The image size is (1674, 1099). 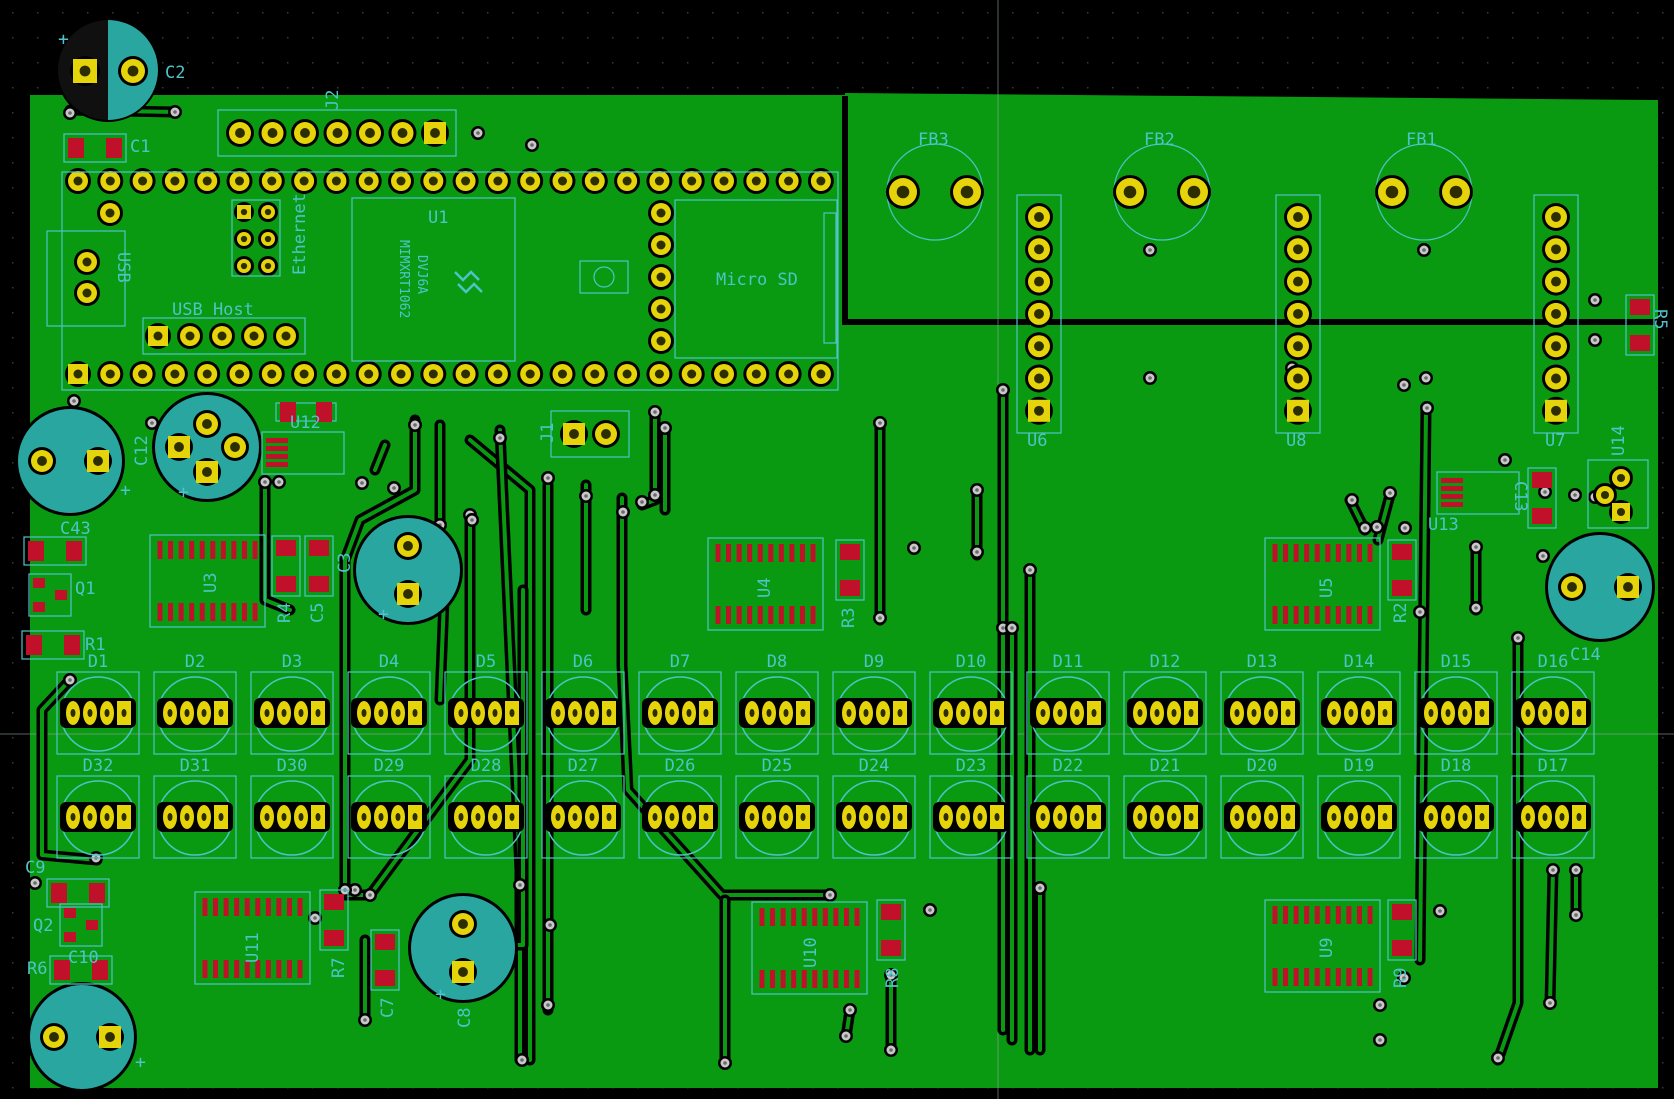 I want to click on led-label: D11, so click(x=1068, y=662).